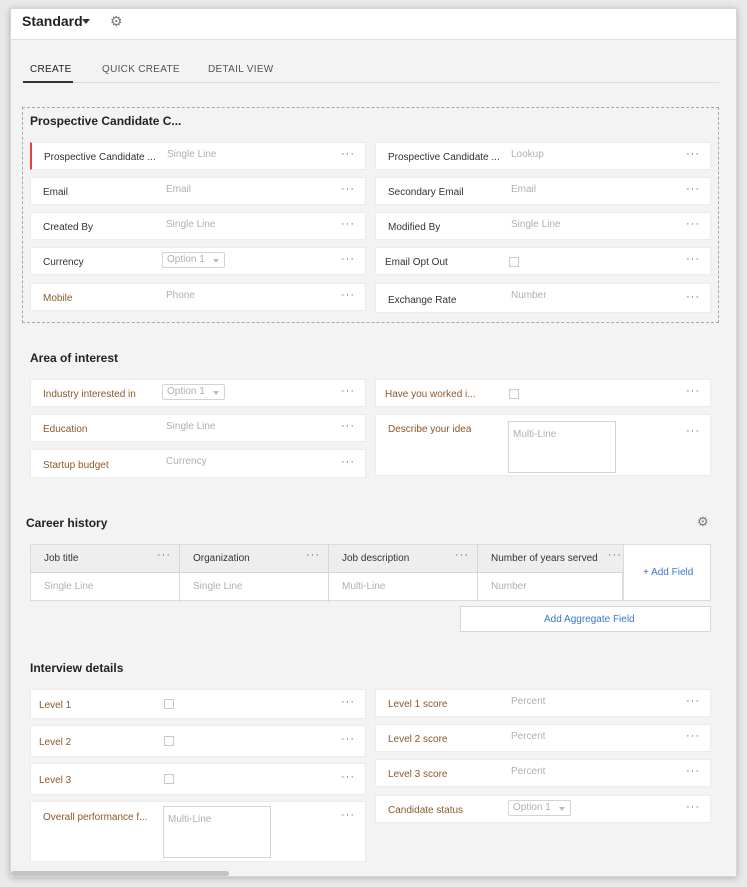  I want to click on horizontal-scrollbar, so click(120, 873).